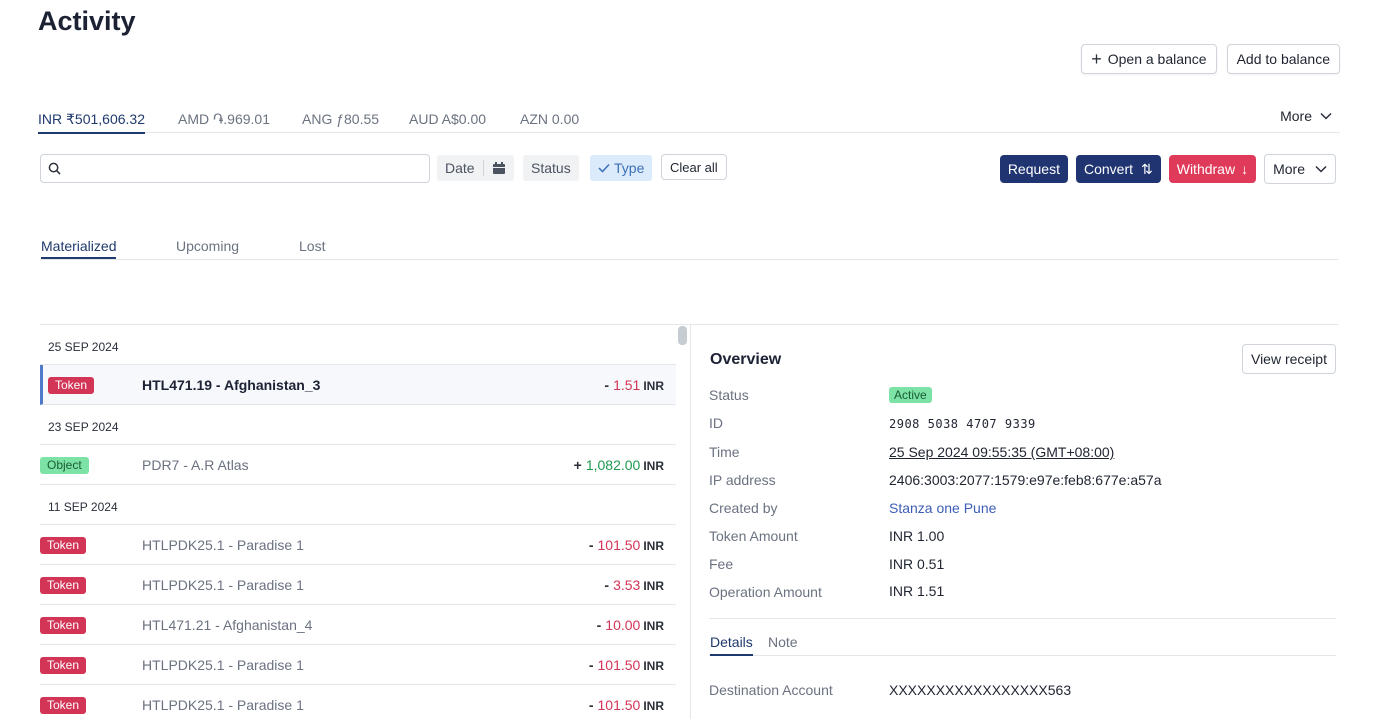  What do you see at coordinates (621, 168) in the screenshot?
I see `type-filter: Type` at bounding box center [621, 168].